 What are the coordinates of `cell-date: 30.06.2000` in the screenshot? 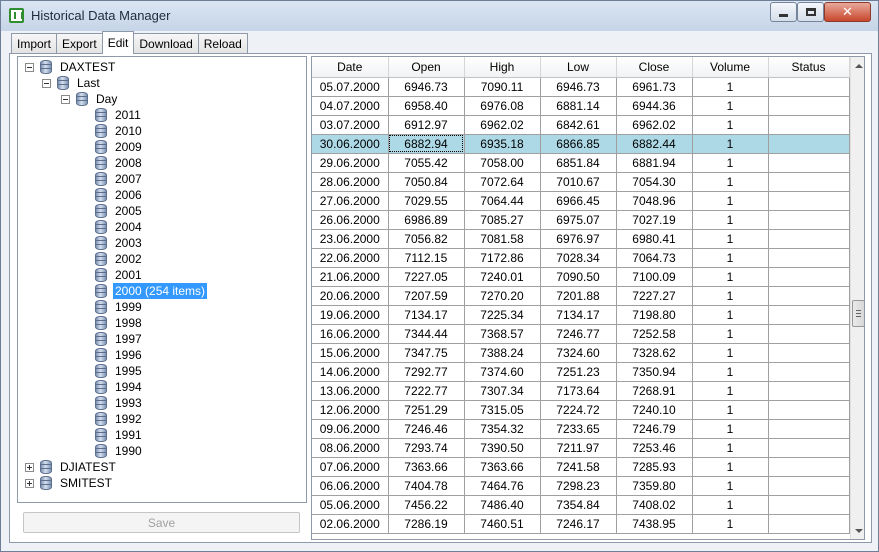 It's located at (350, 144).